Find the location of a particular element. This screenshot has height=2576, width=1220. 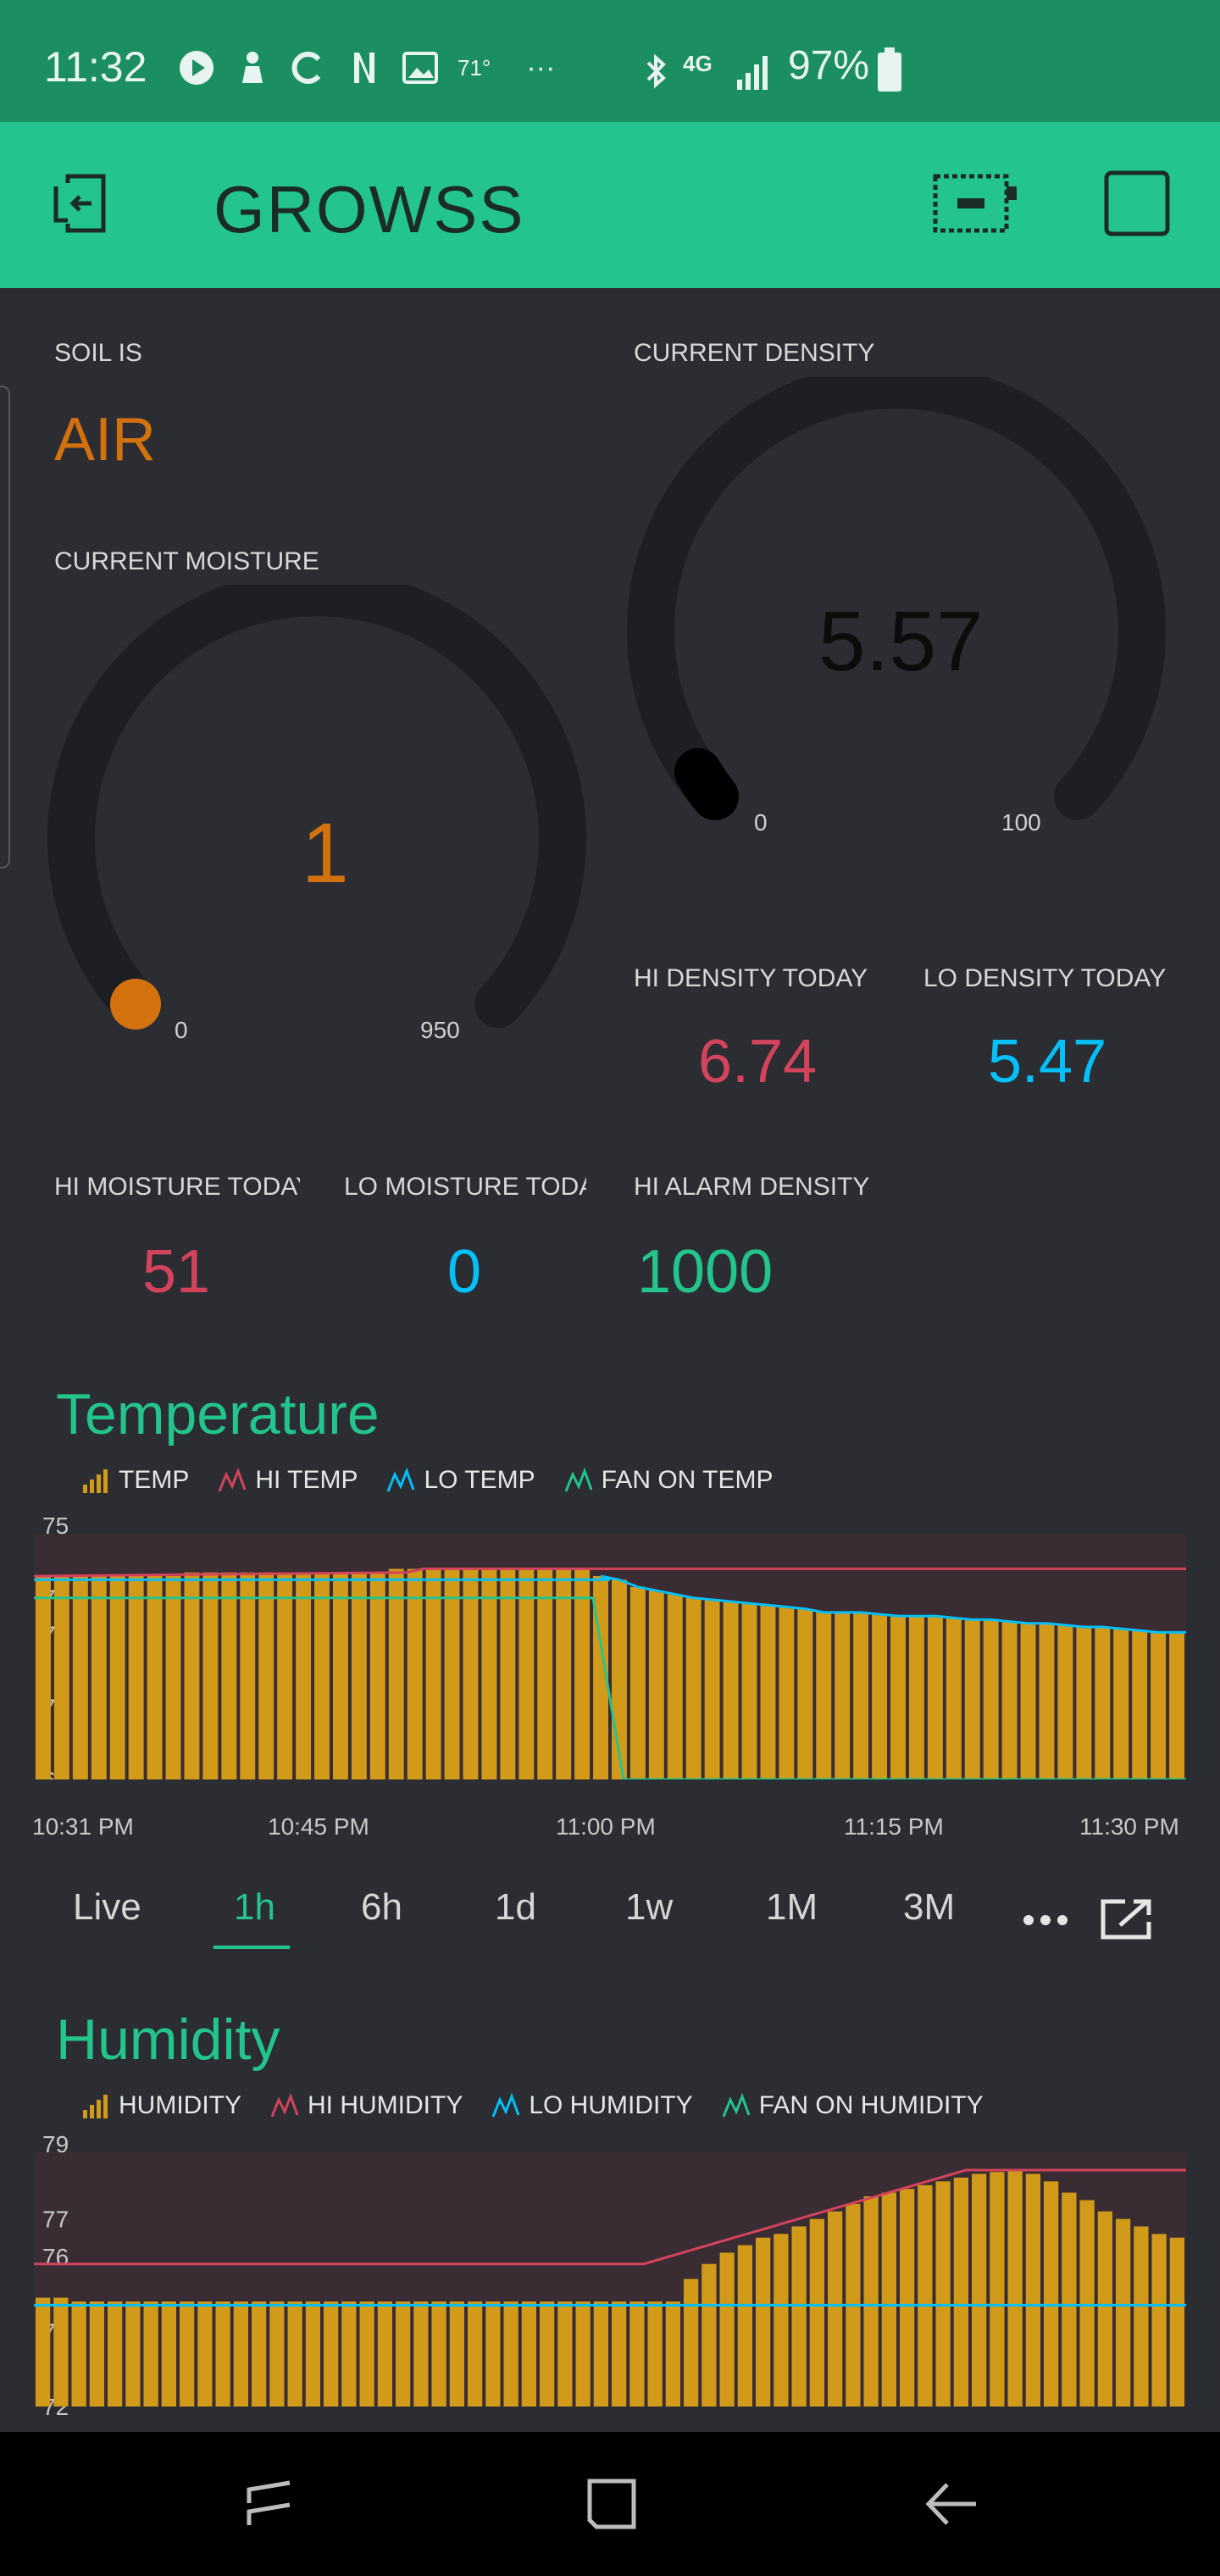

range-3m-button: 3M is located at coordinates (929, 1907).